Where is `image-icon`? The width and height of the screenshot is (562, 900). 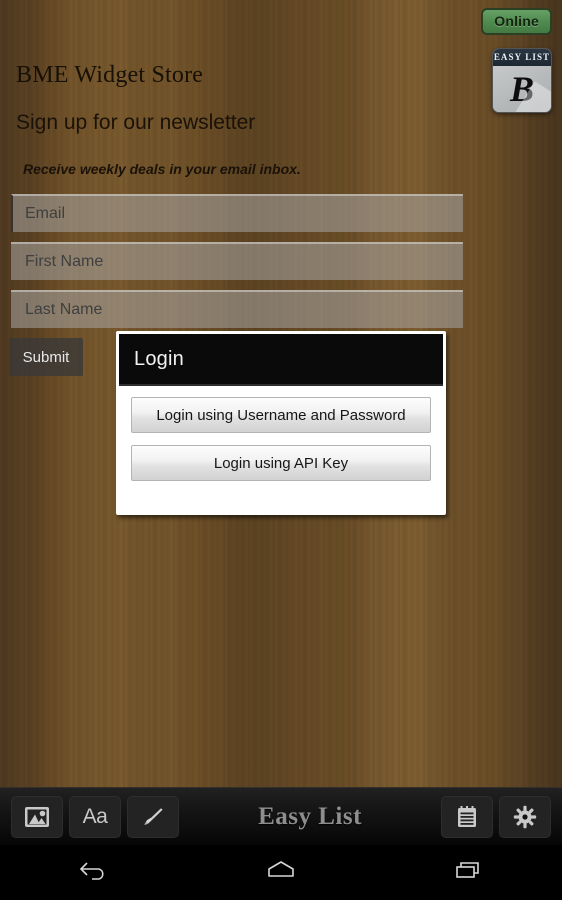 image-icon is located at coordinates (37, 817).